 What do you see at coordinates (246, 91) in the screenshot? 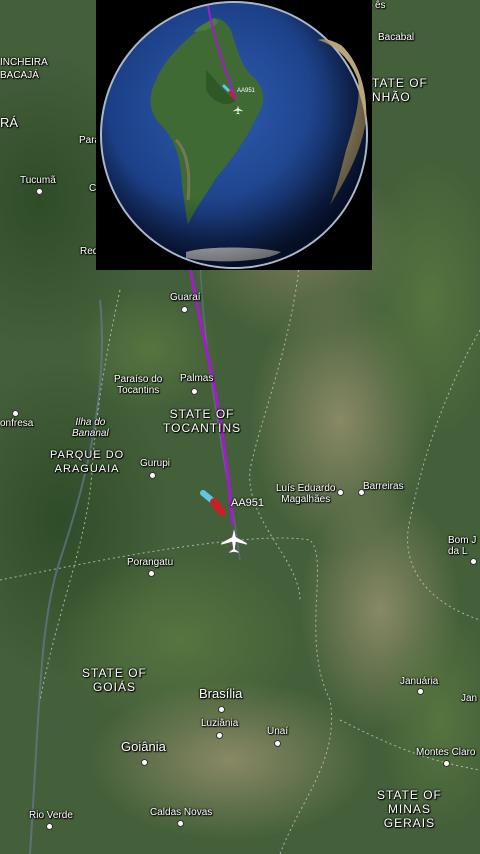
I see `globe-flight-label: AA951` at bounding box center [246, 91].